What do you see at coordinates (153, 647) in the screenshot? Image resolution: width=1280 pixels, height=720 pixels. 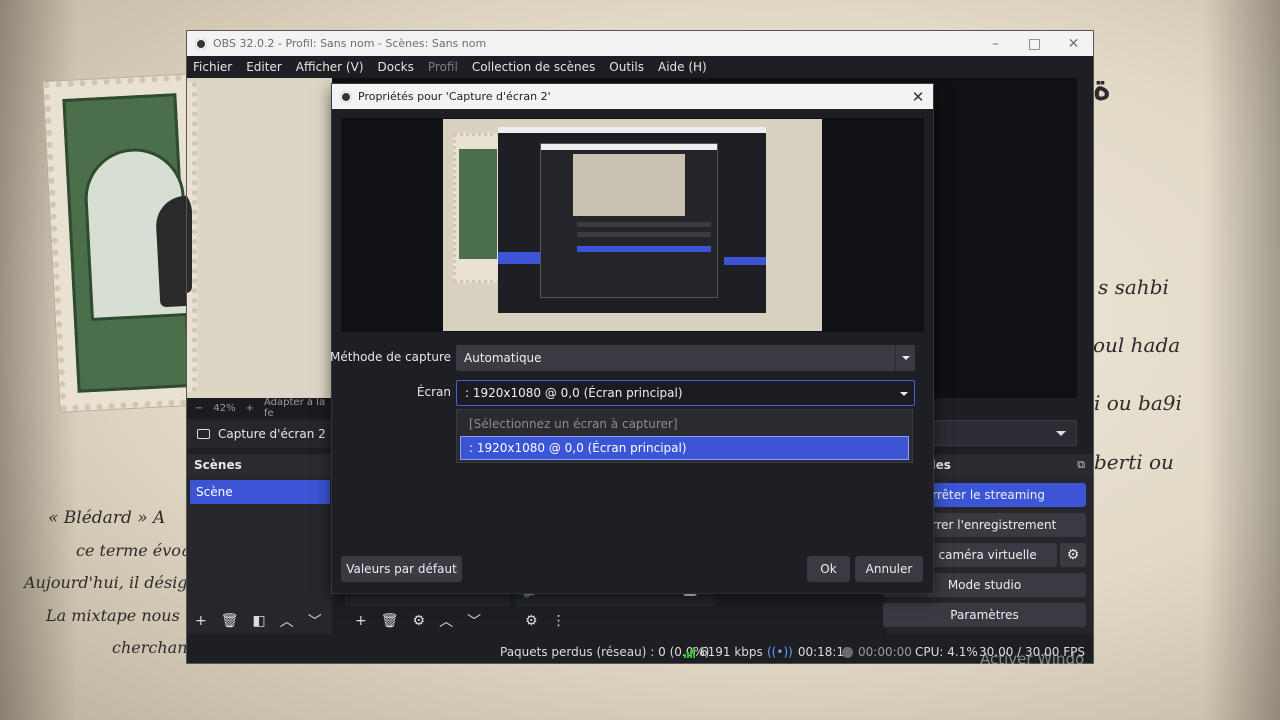 I see `handwriting-line: cherchant` at bounding box center [153, 647].